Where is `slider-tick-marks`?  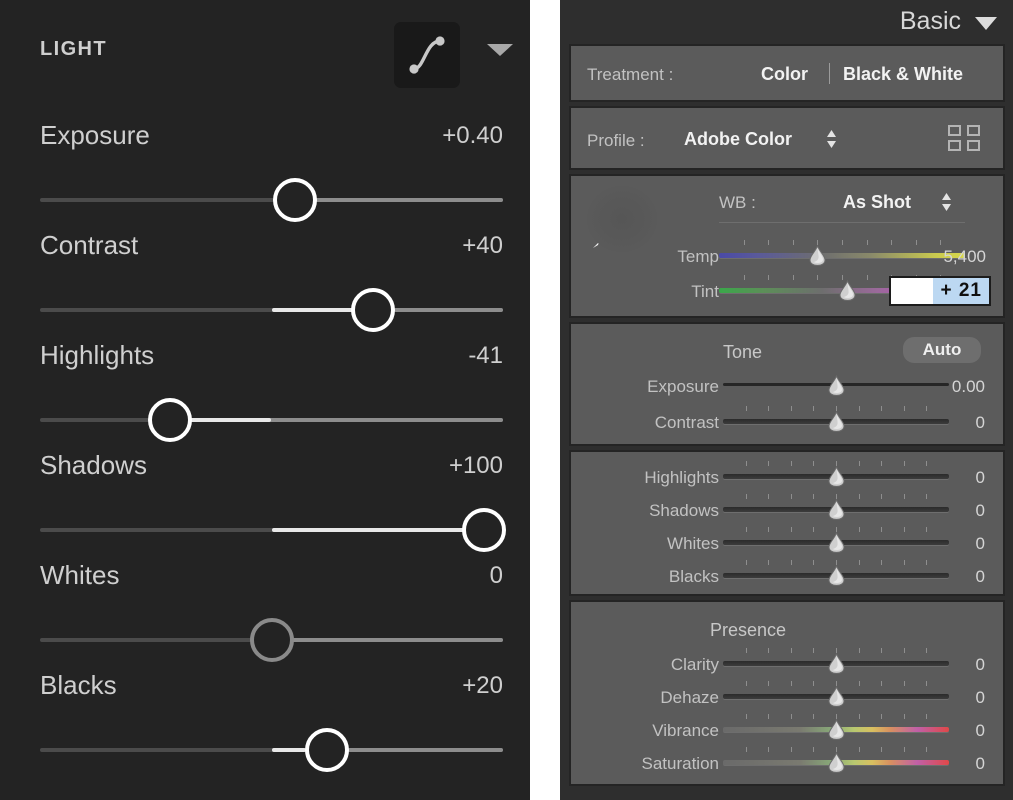 slider-tick-marks is located at coordinates (842, 242).